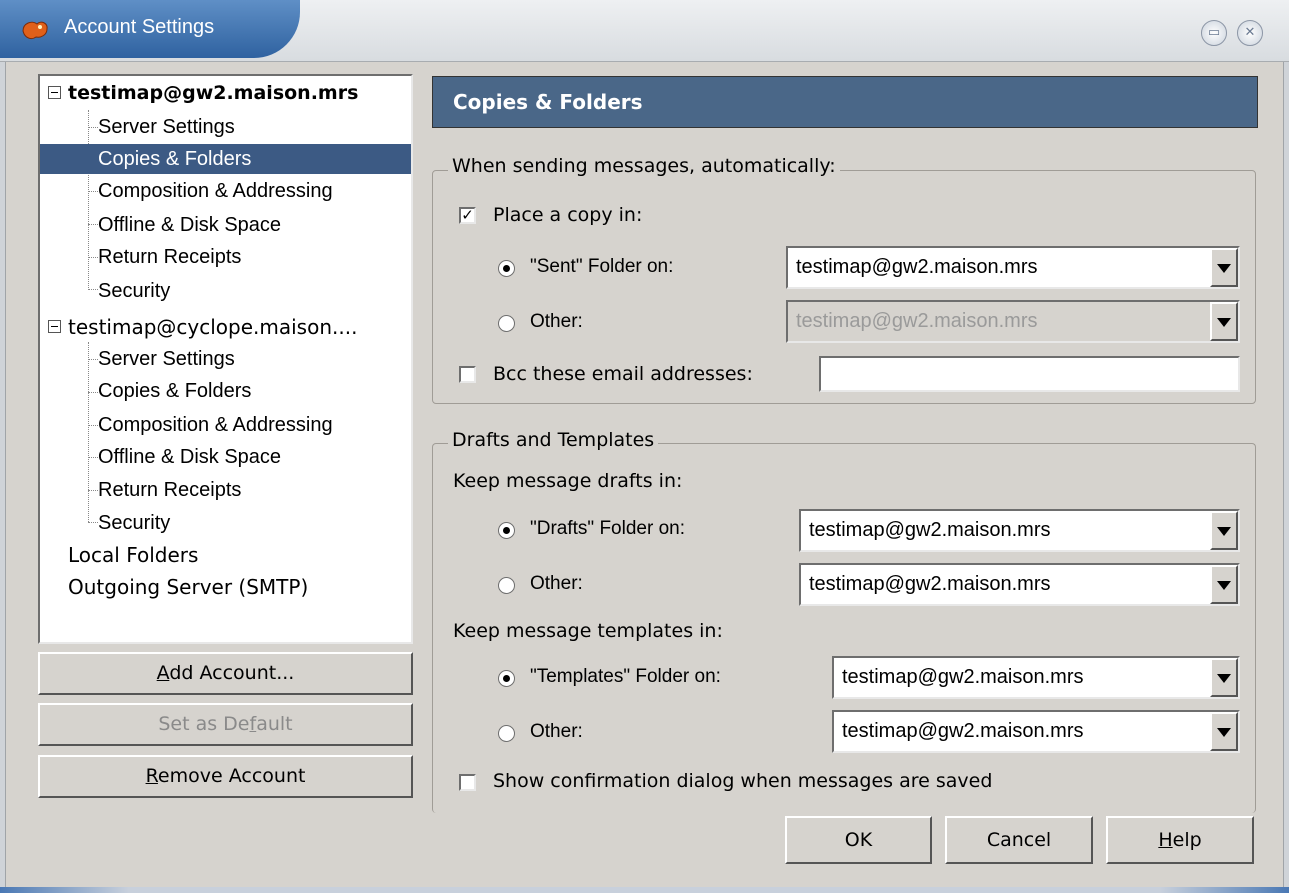  I want to click on window-titlebar: Account Settings ▭ ✕, so click(644, 31).